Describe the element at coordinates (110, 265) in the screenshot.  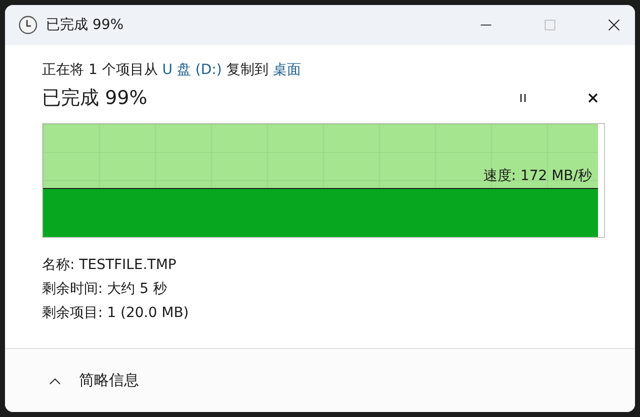
I see `detail-text: 名称: TESTFILE.TMP` at that location.